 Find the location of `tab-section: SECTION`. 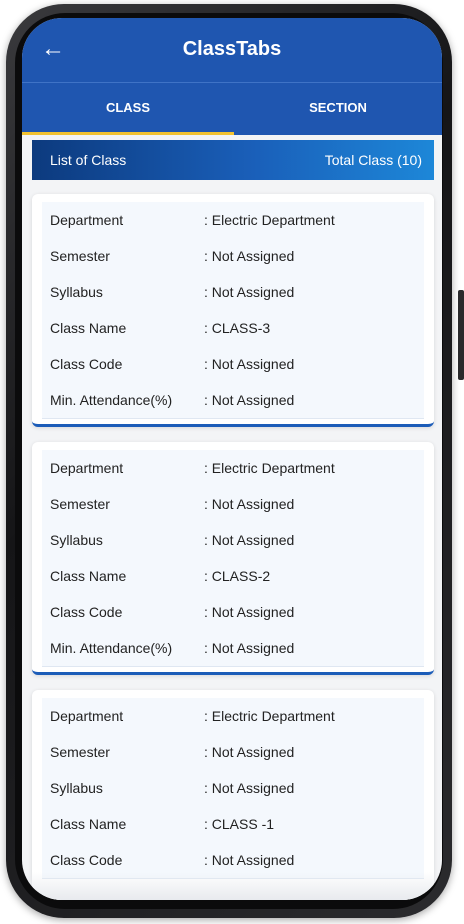

tab-section: SECTION is located at coordinates (338, 109).